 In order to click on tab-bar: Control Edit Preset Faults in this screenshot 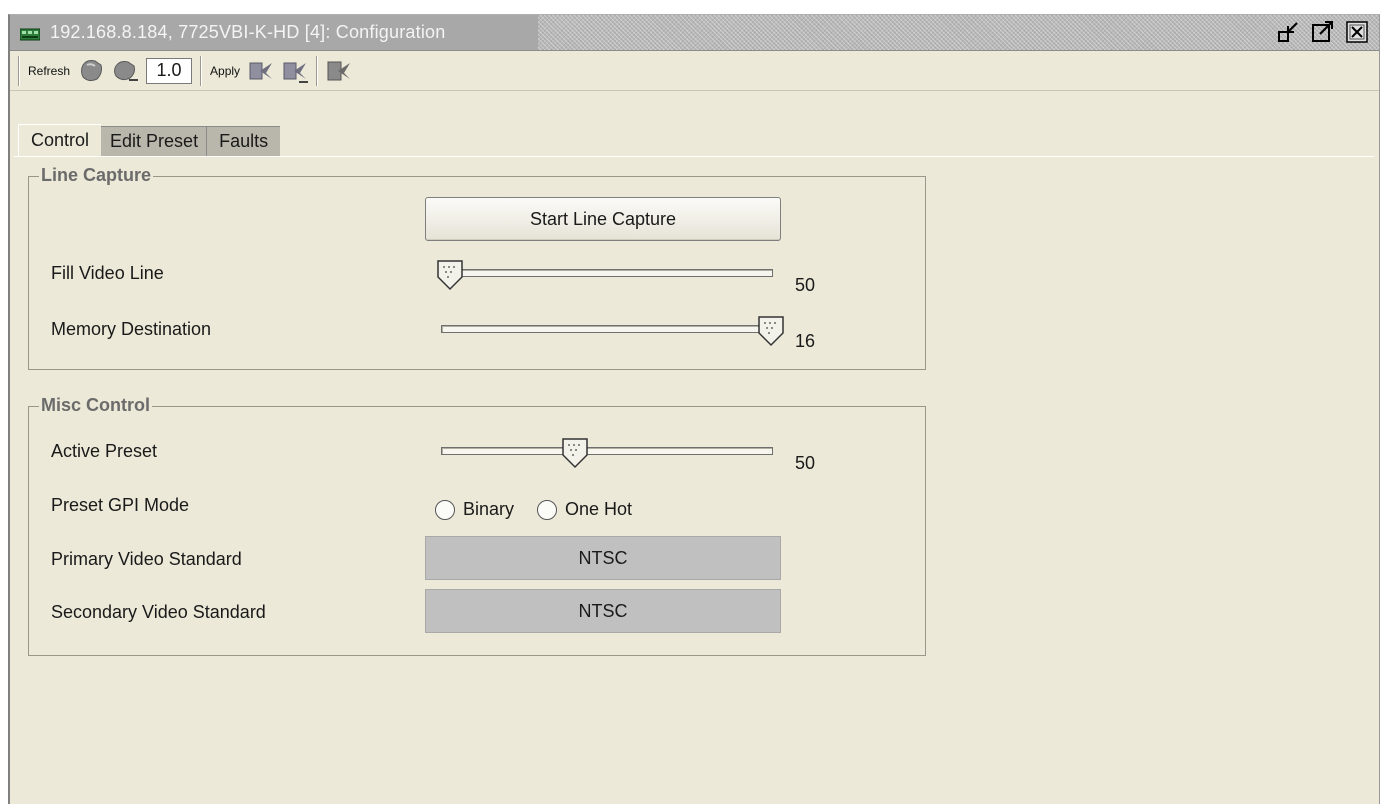, I will do `click(149, 136)`.